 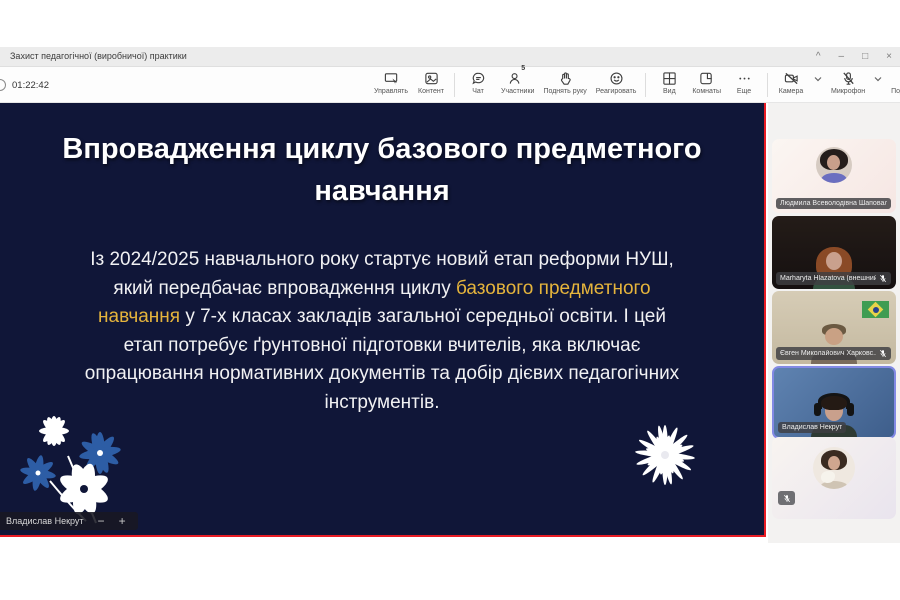 I want to click on rooms-button: Комнаты, so click(x=706, y=83).